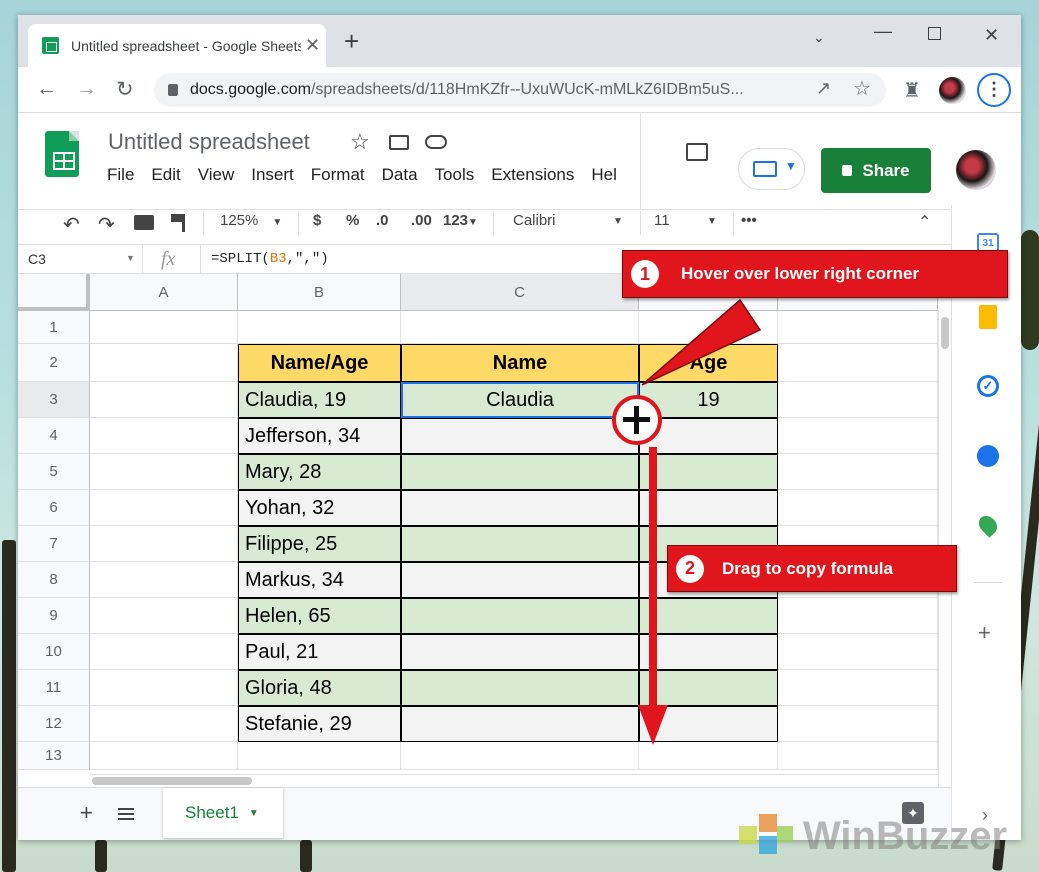  Describe the element at coordinates (319, 436) in the screenshot. I see `table-cell: Jefferson, 34` at that location.